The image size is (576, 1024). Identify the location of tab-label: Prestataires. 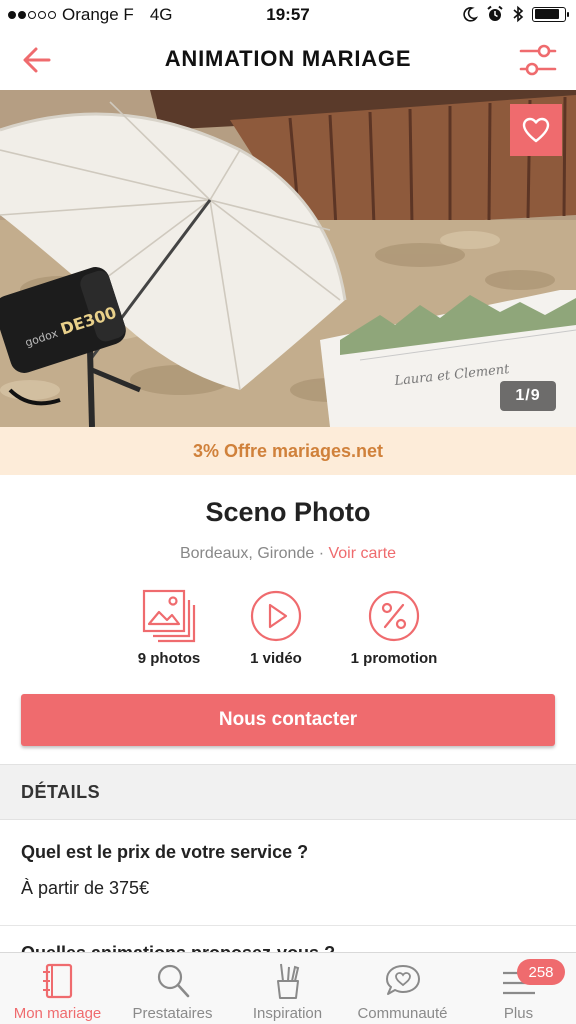
(172, 1013).